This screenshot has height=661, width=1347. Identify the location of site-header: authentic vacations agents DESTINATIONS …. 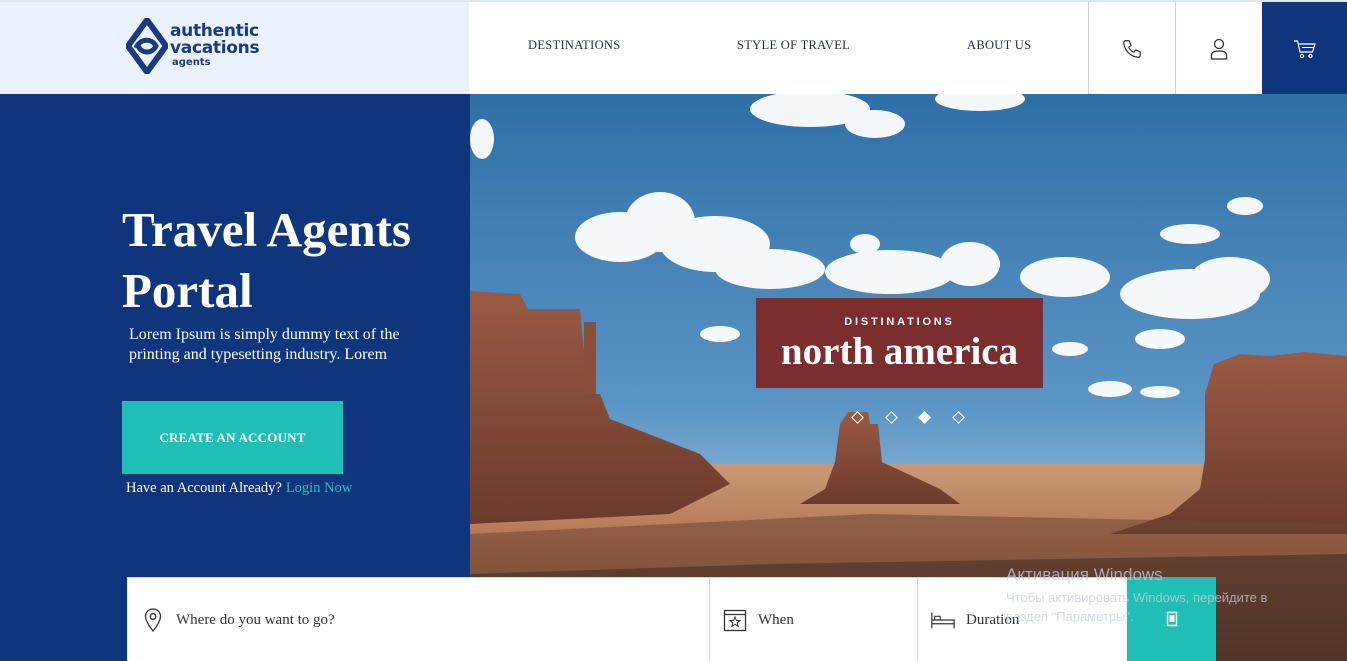
(673, 48).